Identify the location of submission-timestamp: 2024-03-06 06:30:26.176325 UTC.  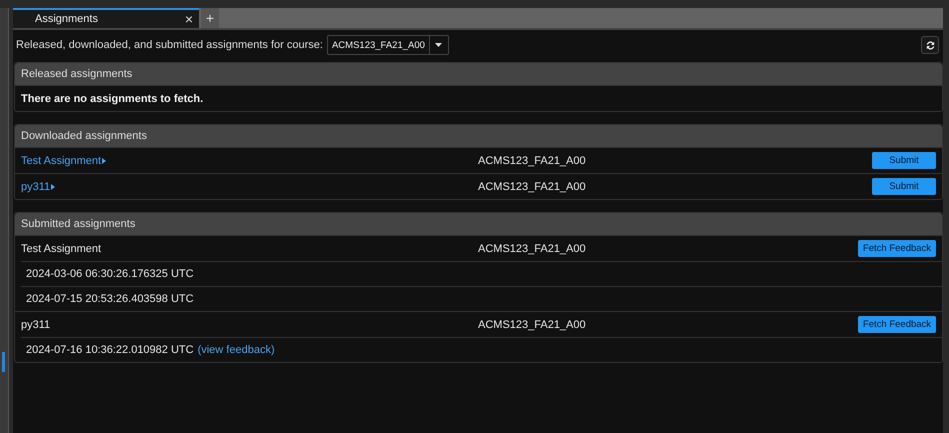
(110, 274).